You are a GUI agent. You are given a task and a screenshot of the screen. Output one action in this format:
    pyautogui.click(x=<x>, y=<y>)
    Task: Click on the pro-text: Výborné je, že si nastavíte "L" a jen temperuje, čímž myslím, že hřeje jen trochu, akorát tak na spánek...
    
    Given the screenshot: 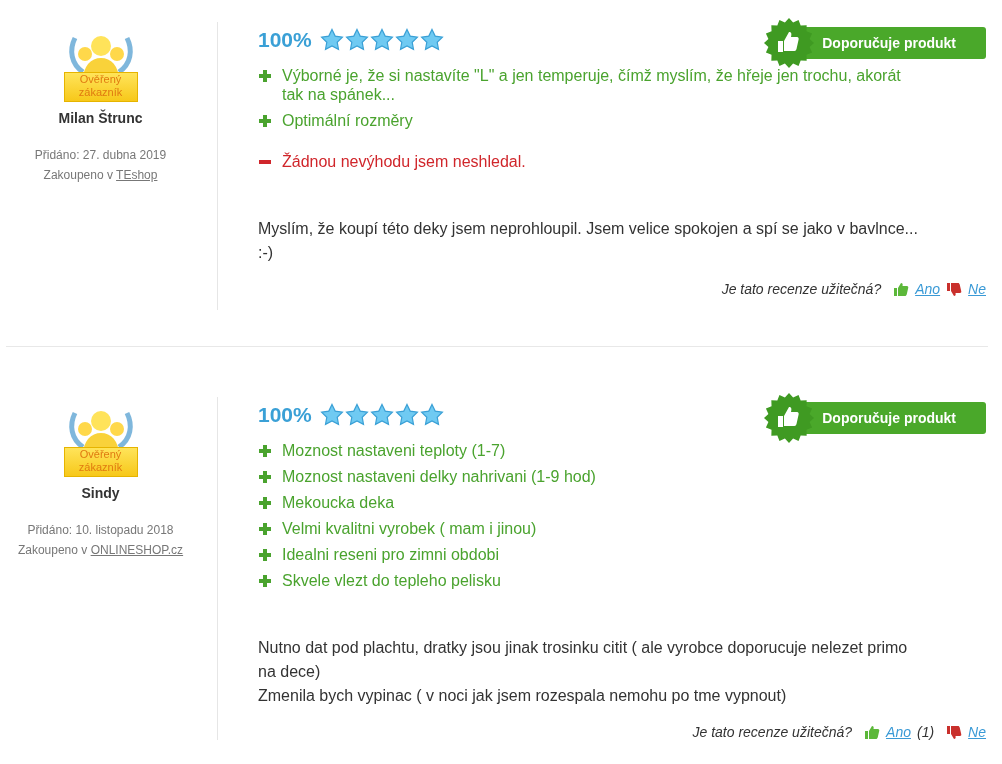 What is the action you would take?
    pyautogui.click(x=592, y=85)
    